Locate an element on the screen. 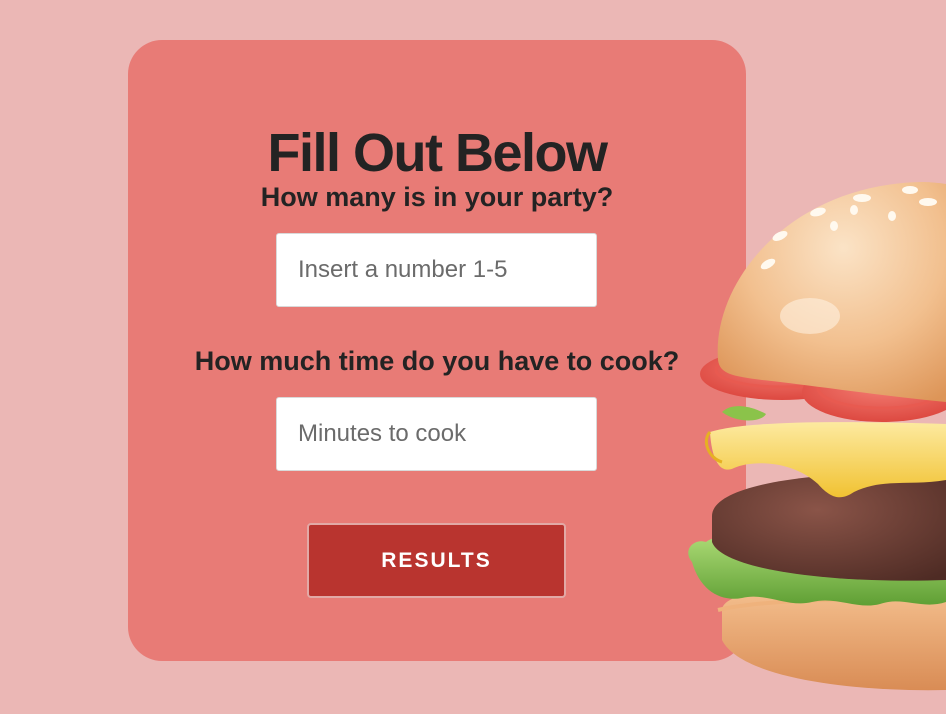 The height and width of the screenshot is (714, 946). results-button: RESULTS is located at coordinates (436, 560).